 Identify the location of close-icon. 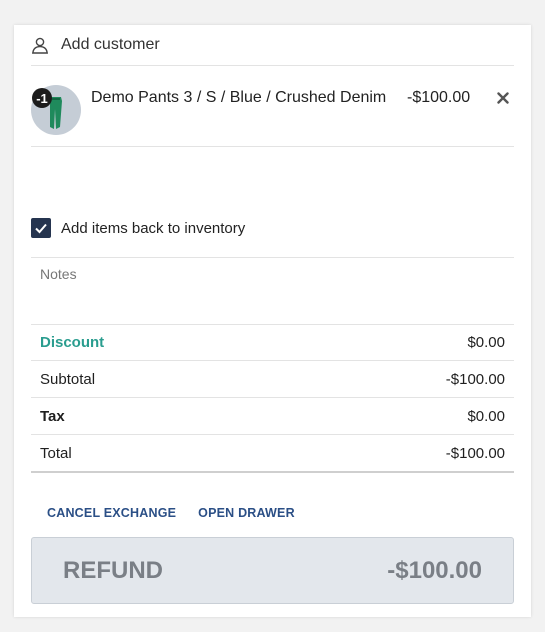
(503, 98).